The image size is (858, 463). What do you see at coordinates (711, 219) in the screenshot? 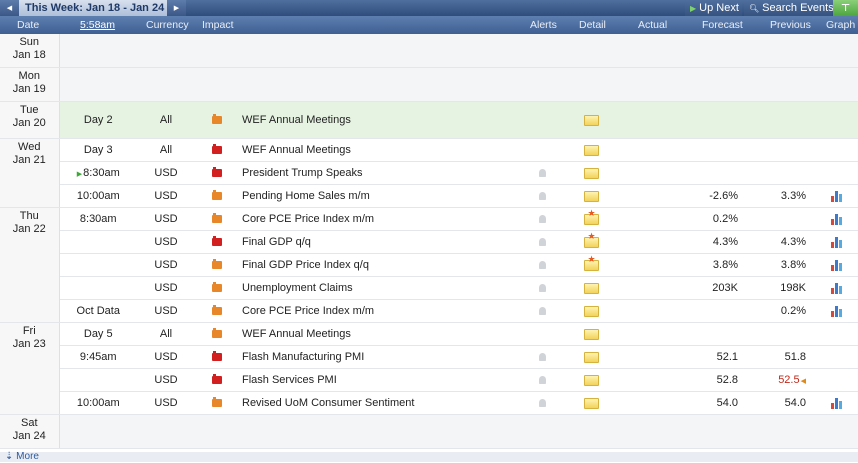
I see `event-forecast: 0.2%` at bounding box center [711, 219].